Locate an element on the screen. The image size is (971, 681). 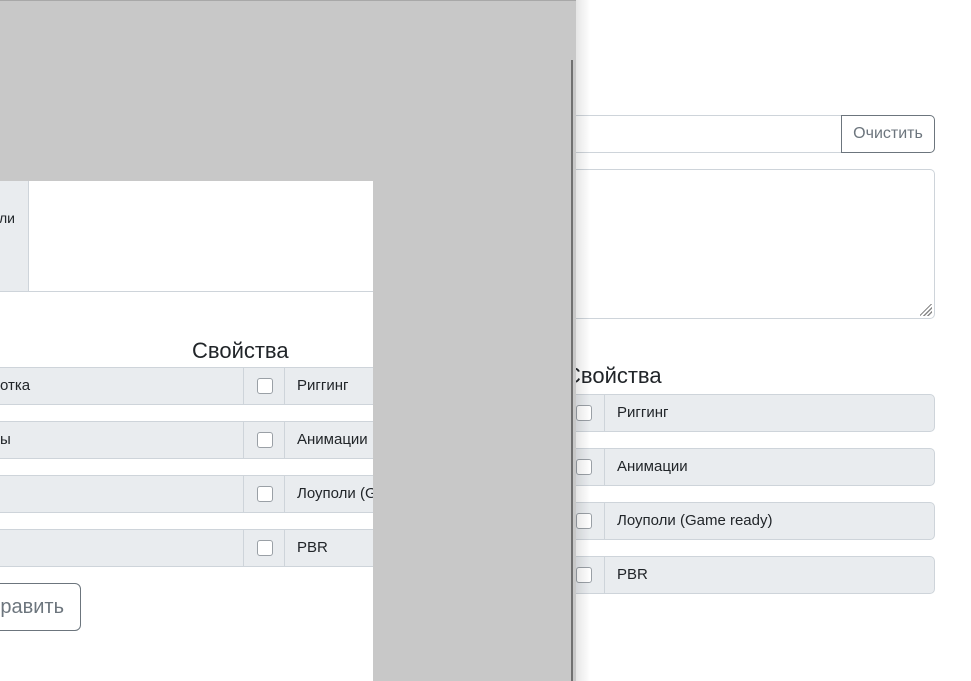
fg-property-row-animations: Анимации is located at coordinates (308, 440).